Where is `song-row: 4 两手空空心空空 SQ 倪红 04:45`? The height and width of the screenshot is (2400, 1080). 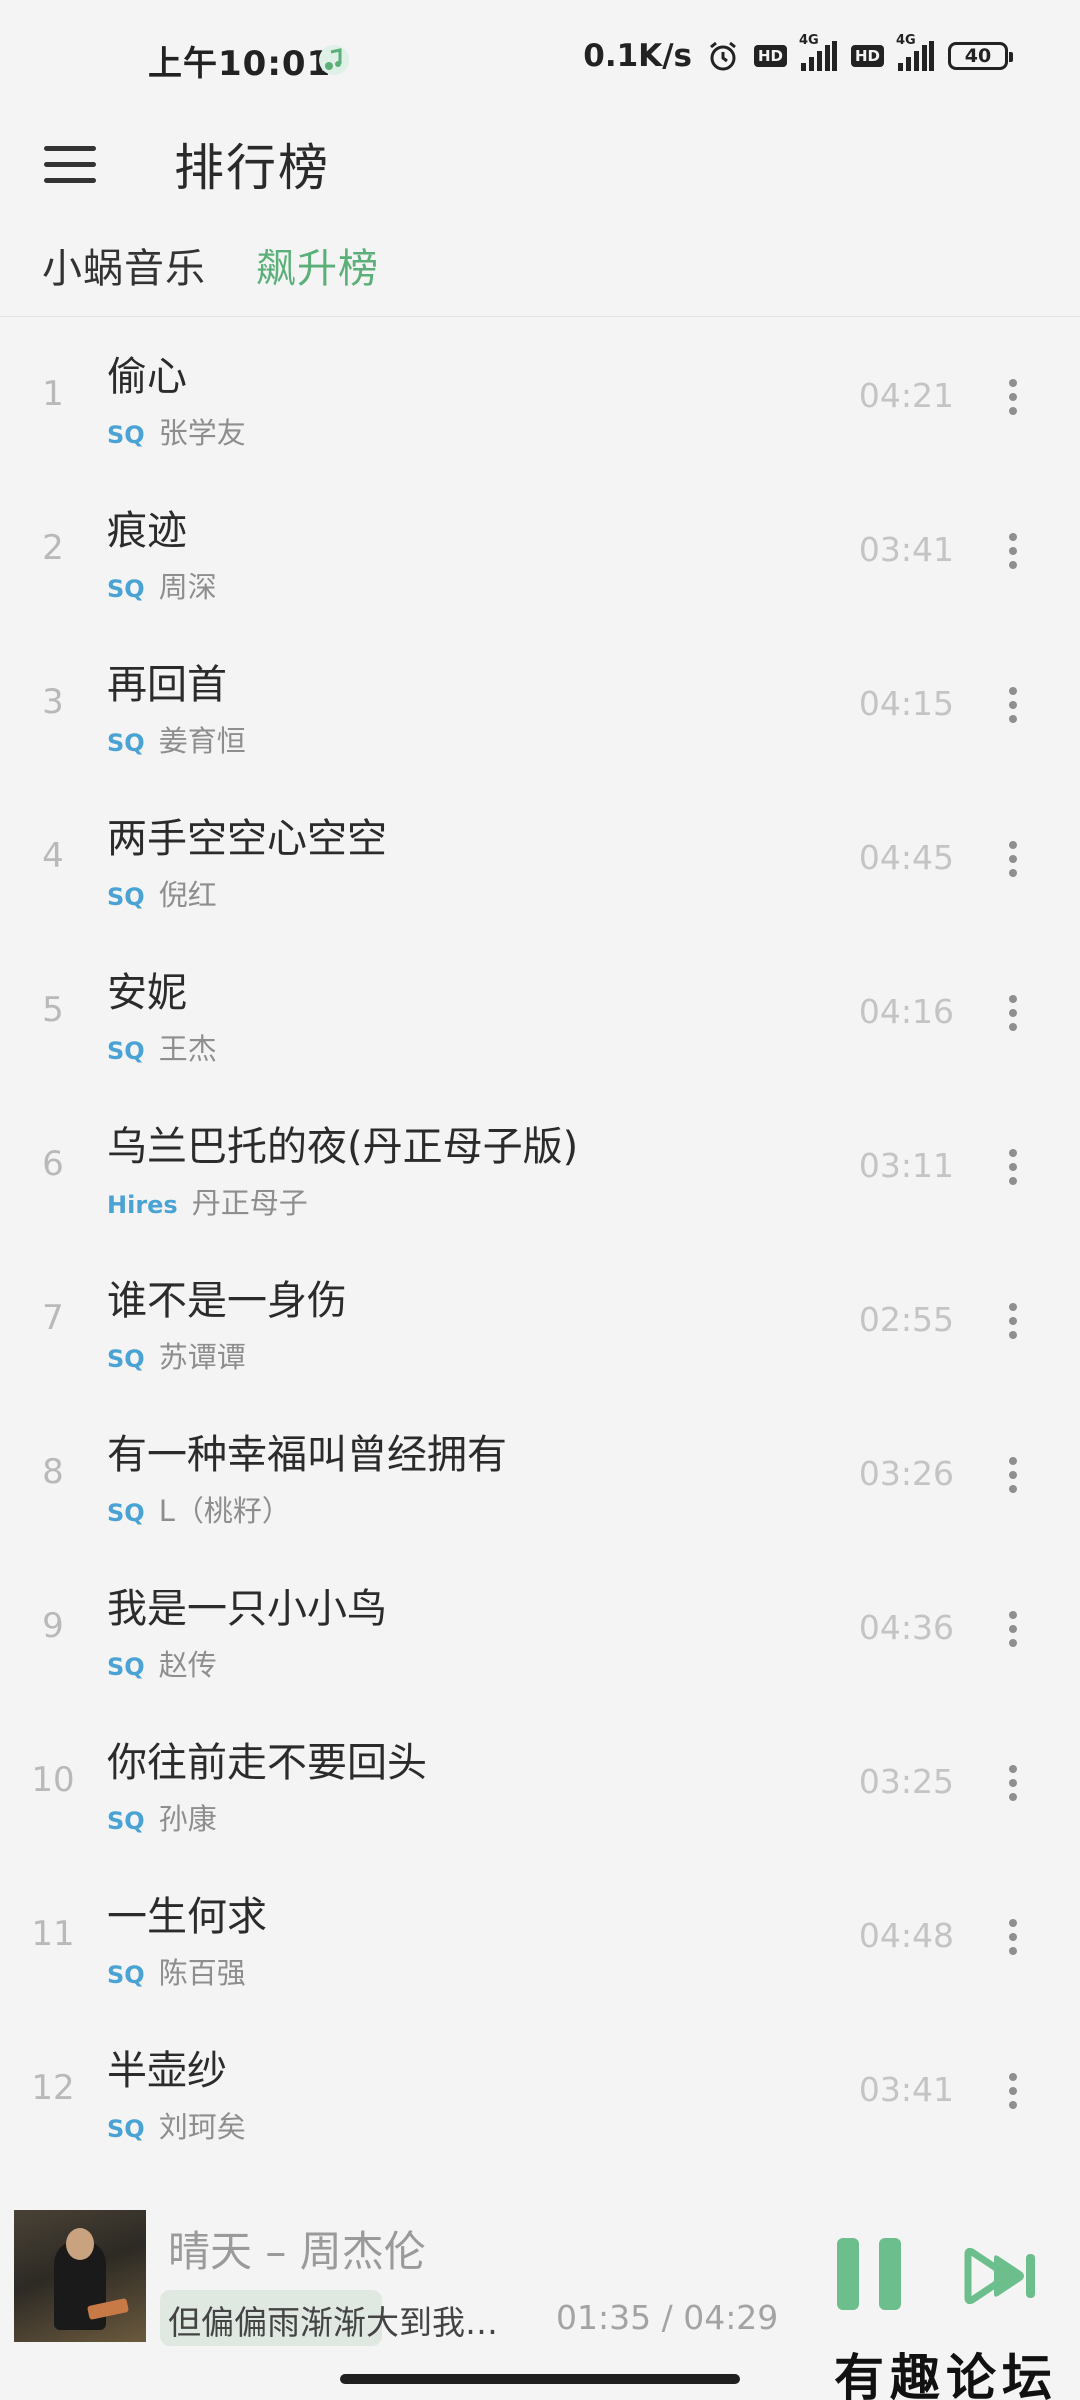 song-row: 4 两手空空心空空 SQ 倪红 04:45 is located at coordinates (540, 869).